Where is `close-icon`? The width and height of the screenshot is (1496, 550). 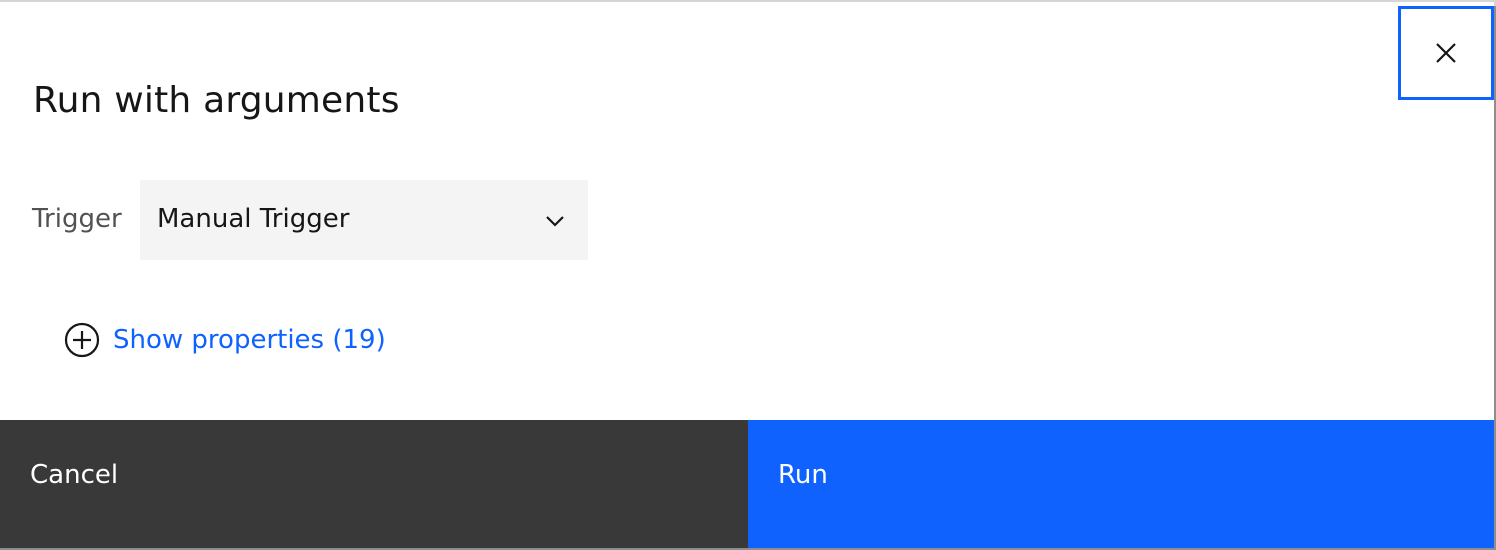
close-icon is located at coordinates (1446, 53).